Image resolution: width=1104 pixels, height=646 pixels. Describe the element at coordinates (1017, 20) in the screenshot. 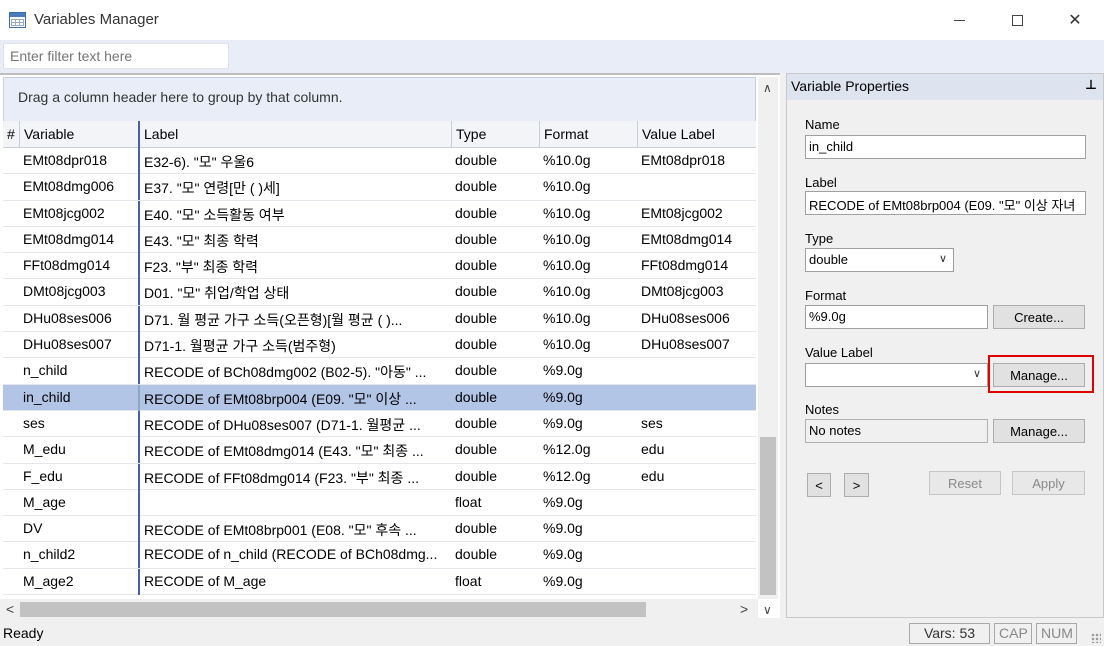

I see `maximize-button` at that location.